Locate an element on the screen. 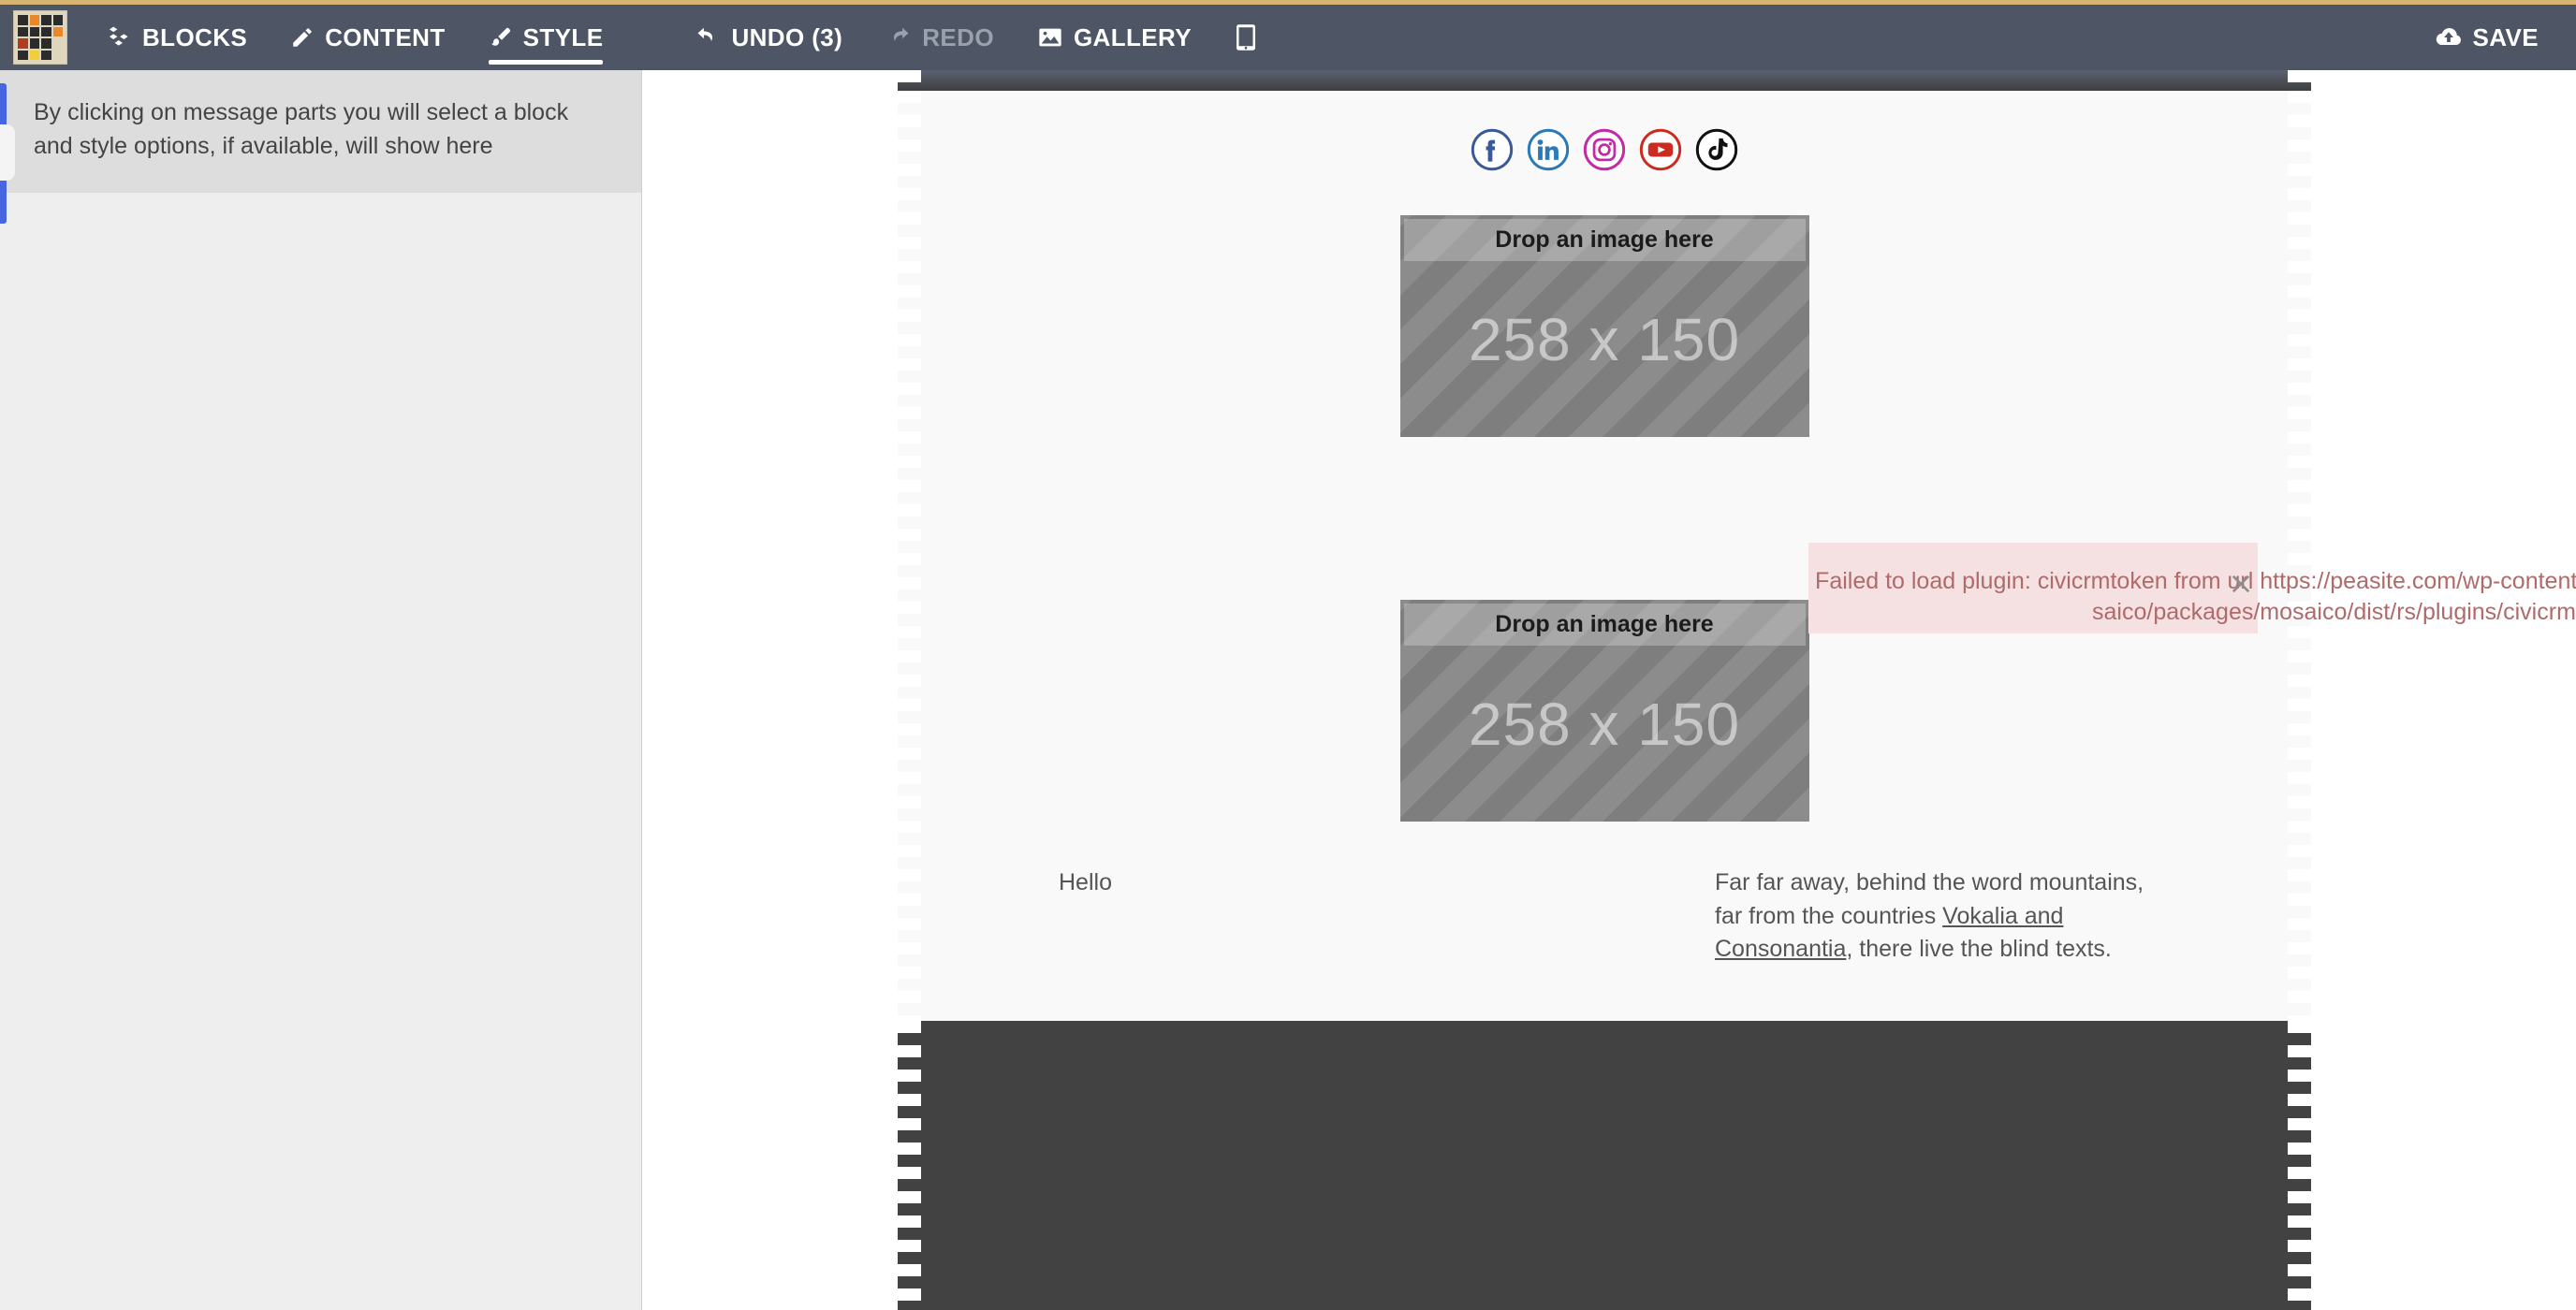 The image size is (2576, 1310). undo-label: UNDO (3) is located at coordinates (787, 36).